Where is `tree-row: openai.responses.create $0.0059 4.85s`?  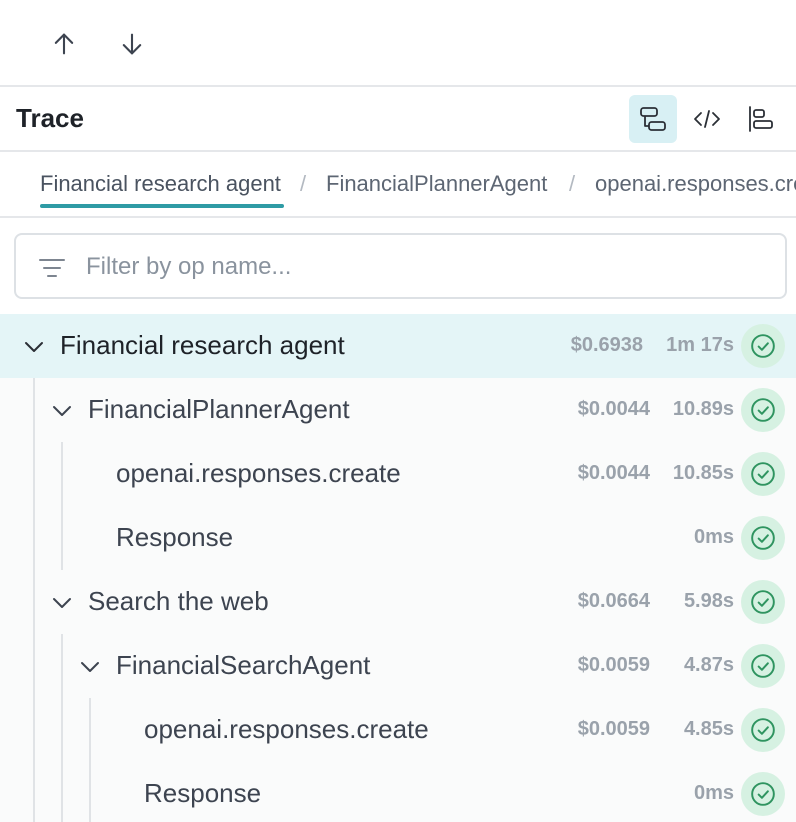 tree-row: openai.responses.create $0.0059 4.85s is located at coordinates (398, 730).